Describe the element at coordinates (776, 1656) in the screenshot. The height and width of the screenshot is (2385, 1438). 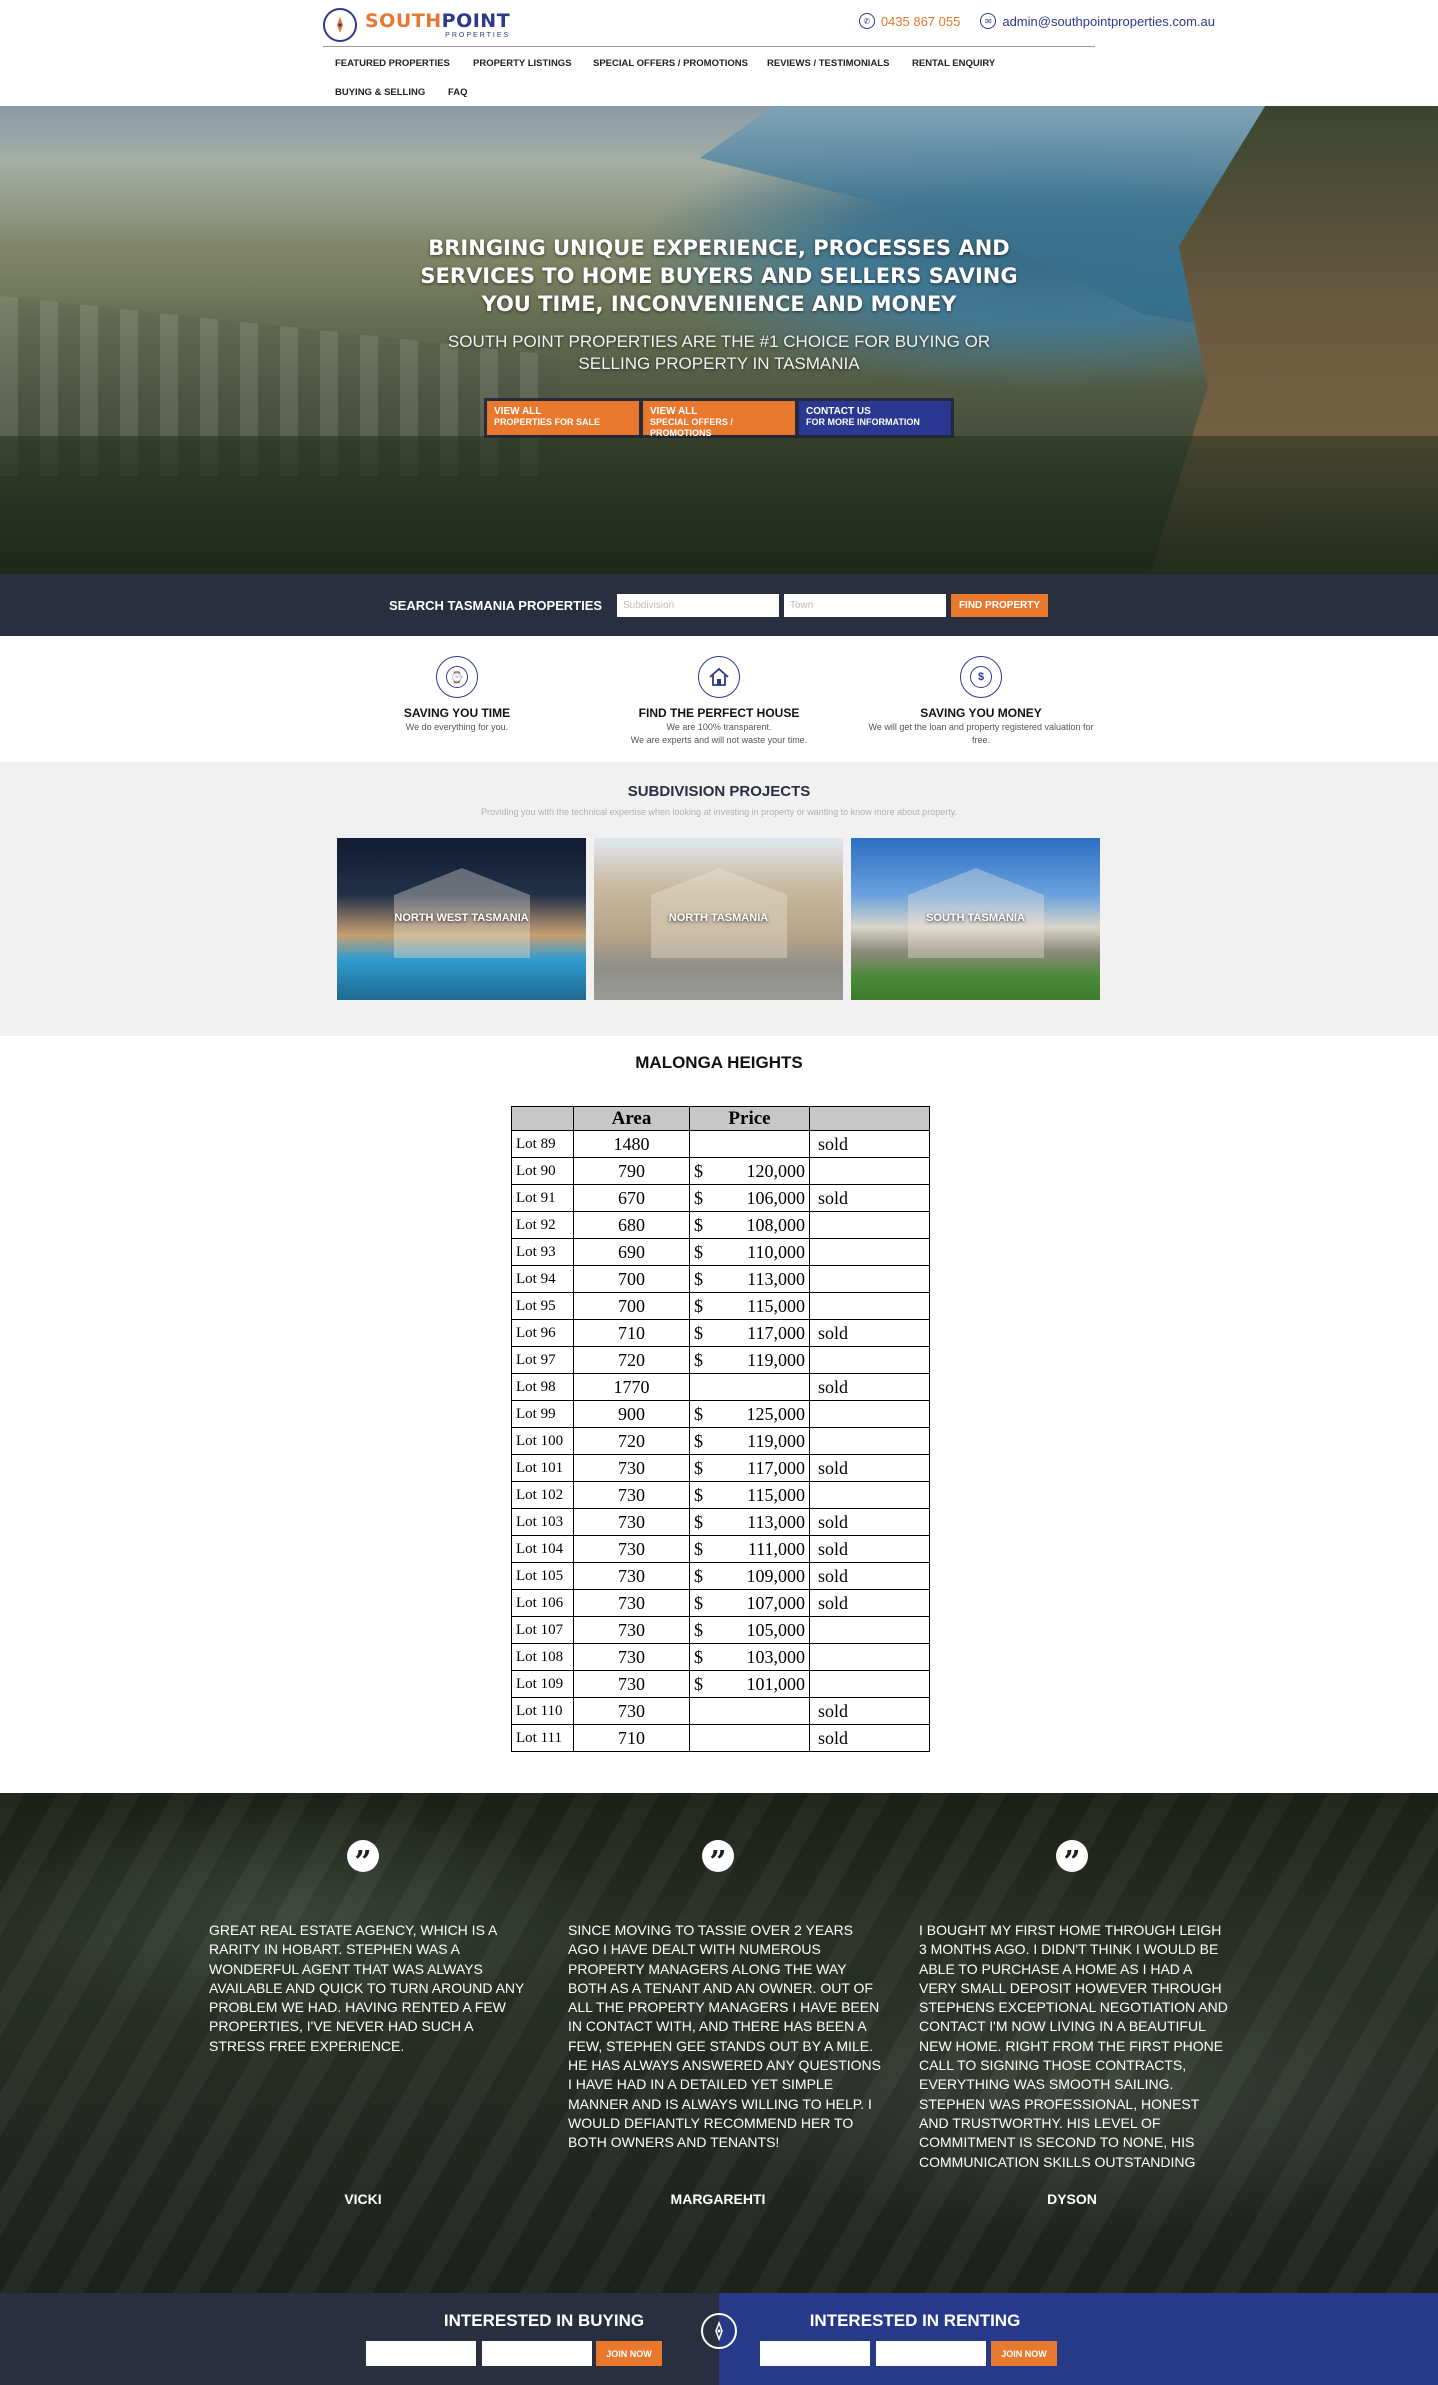
I see `price-amount: 103,000` at that location.